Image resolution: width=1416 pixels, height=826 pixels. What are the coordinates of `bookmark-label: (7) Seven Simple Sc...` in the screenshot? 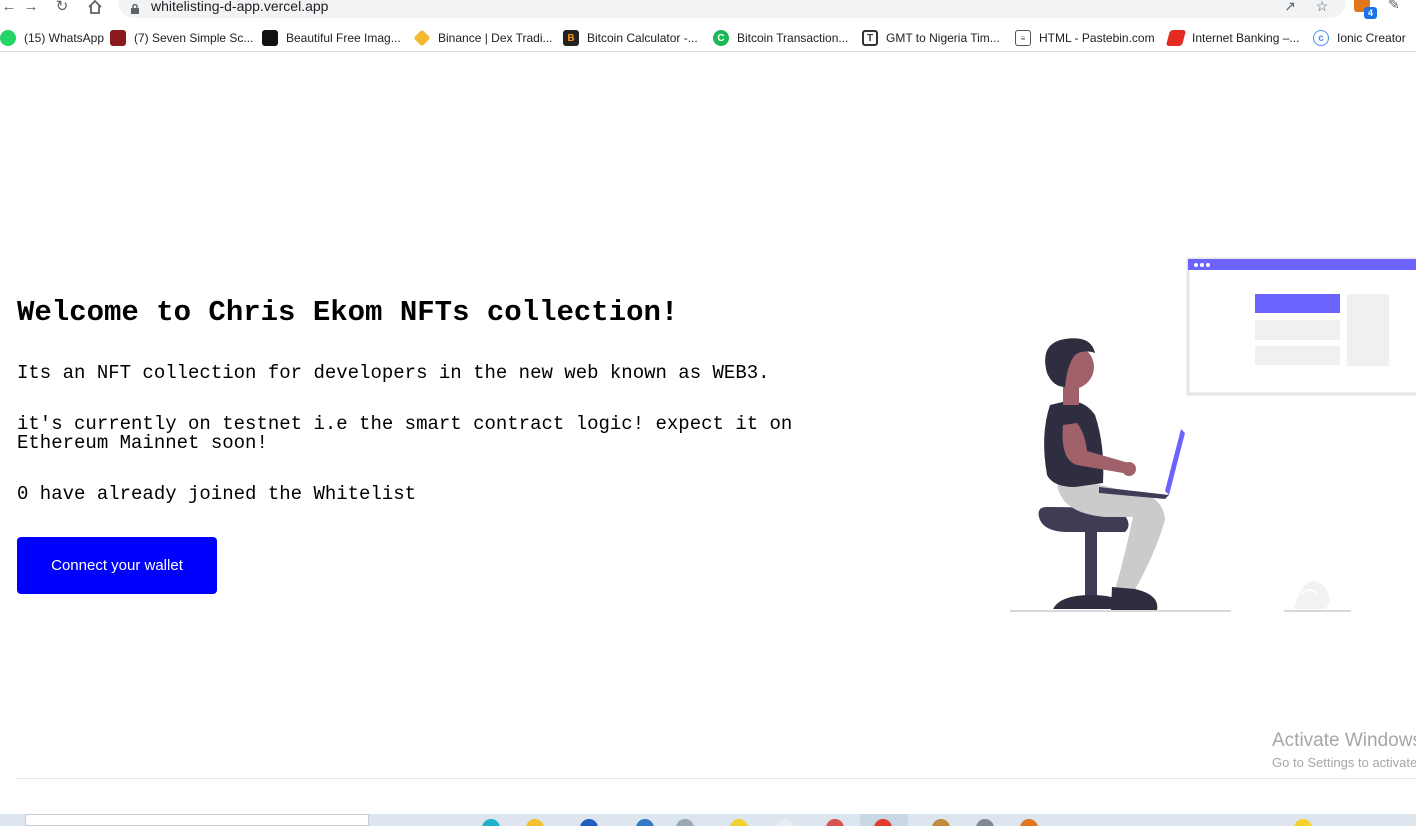 It's located at (194, 38).